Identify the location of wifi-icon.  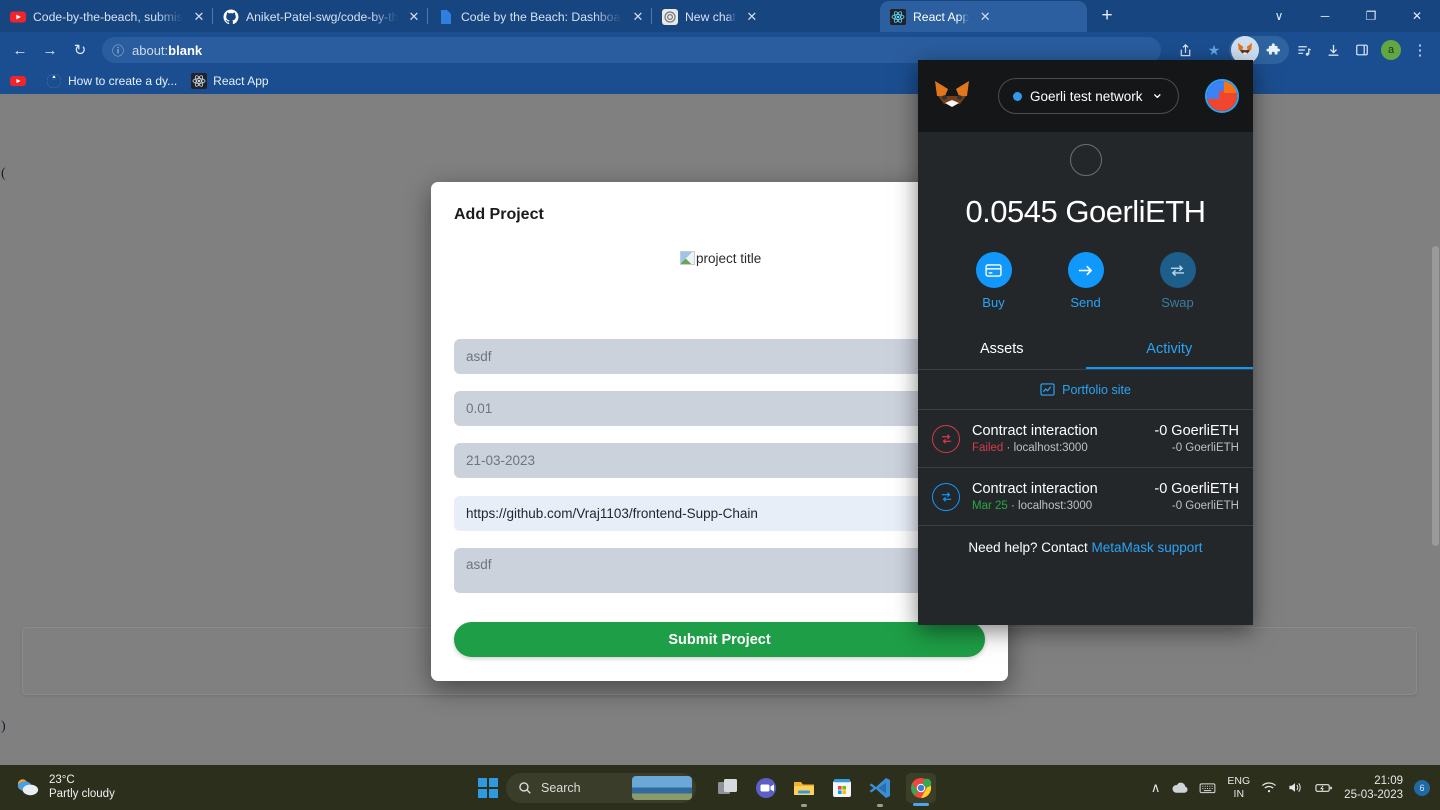
(1269, 787).